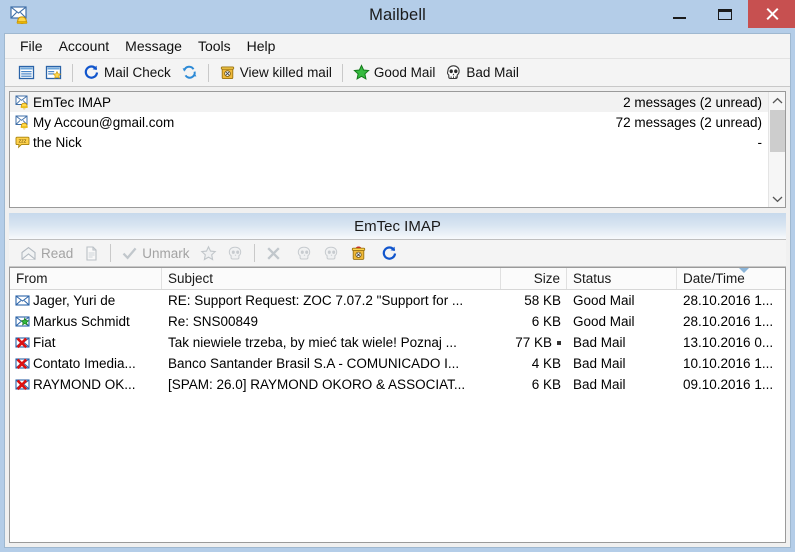 The image size is (795, 552). What do you see at coordinates (331, 278) in the screenshot?
I see `column-header-subject: Subject` at bounding box center [331, 278].